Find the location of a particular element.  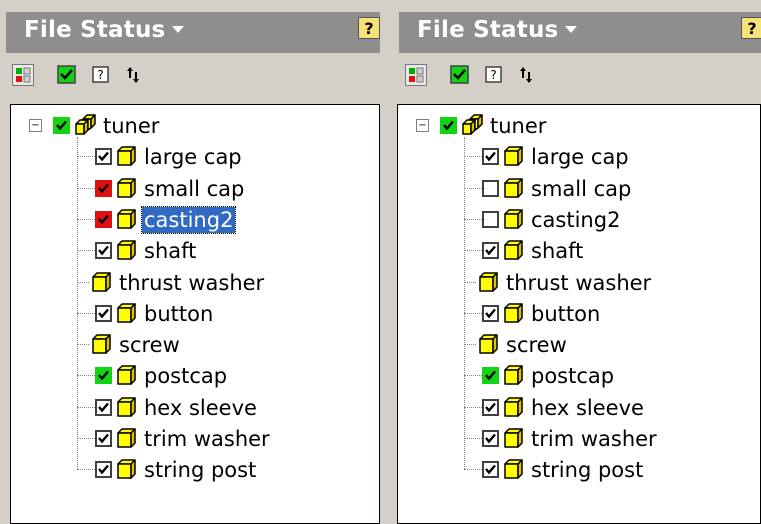

tree-node-label: large cap is located at coordinates (580, 157).